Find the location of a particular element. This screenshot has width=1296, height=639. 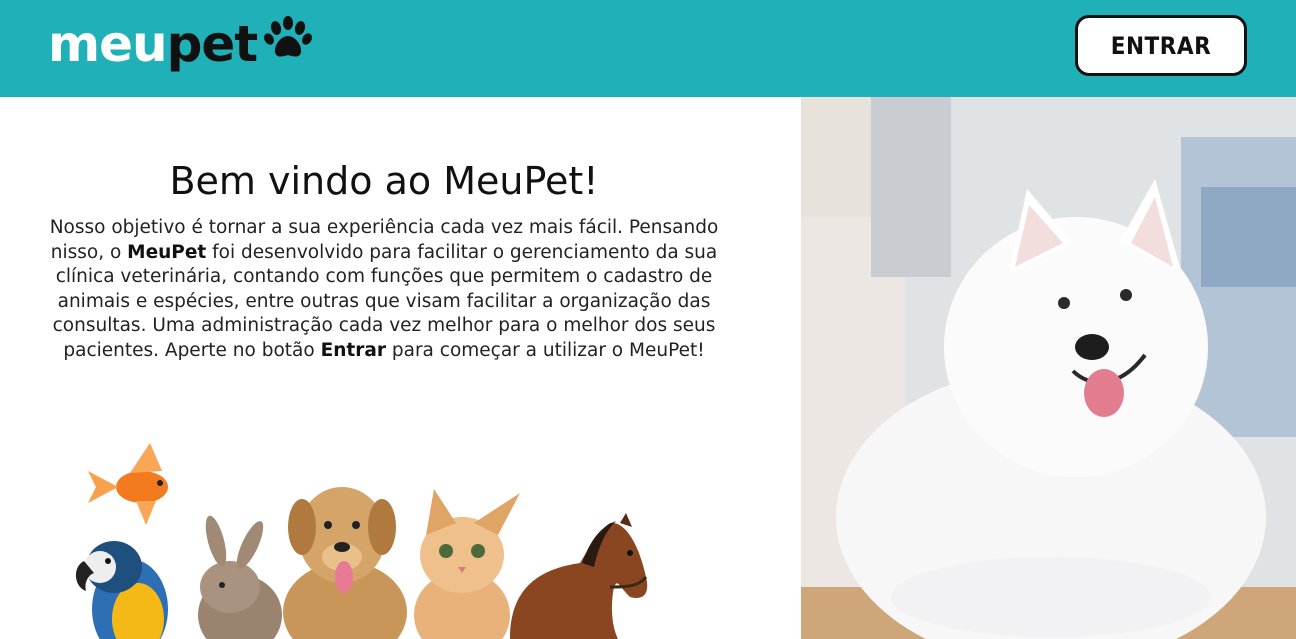

welcome-title: Bem vindo ao MeuPet! is located at coordinates (384, 181).